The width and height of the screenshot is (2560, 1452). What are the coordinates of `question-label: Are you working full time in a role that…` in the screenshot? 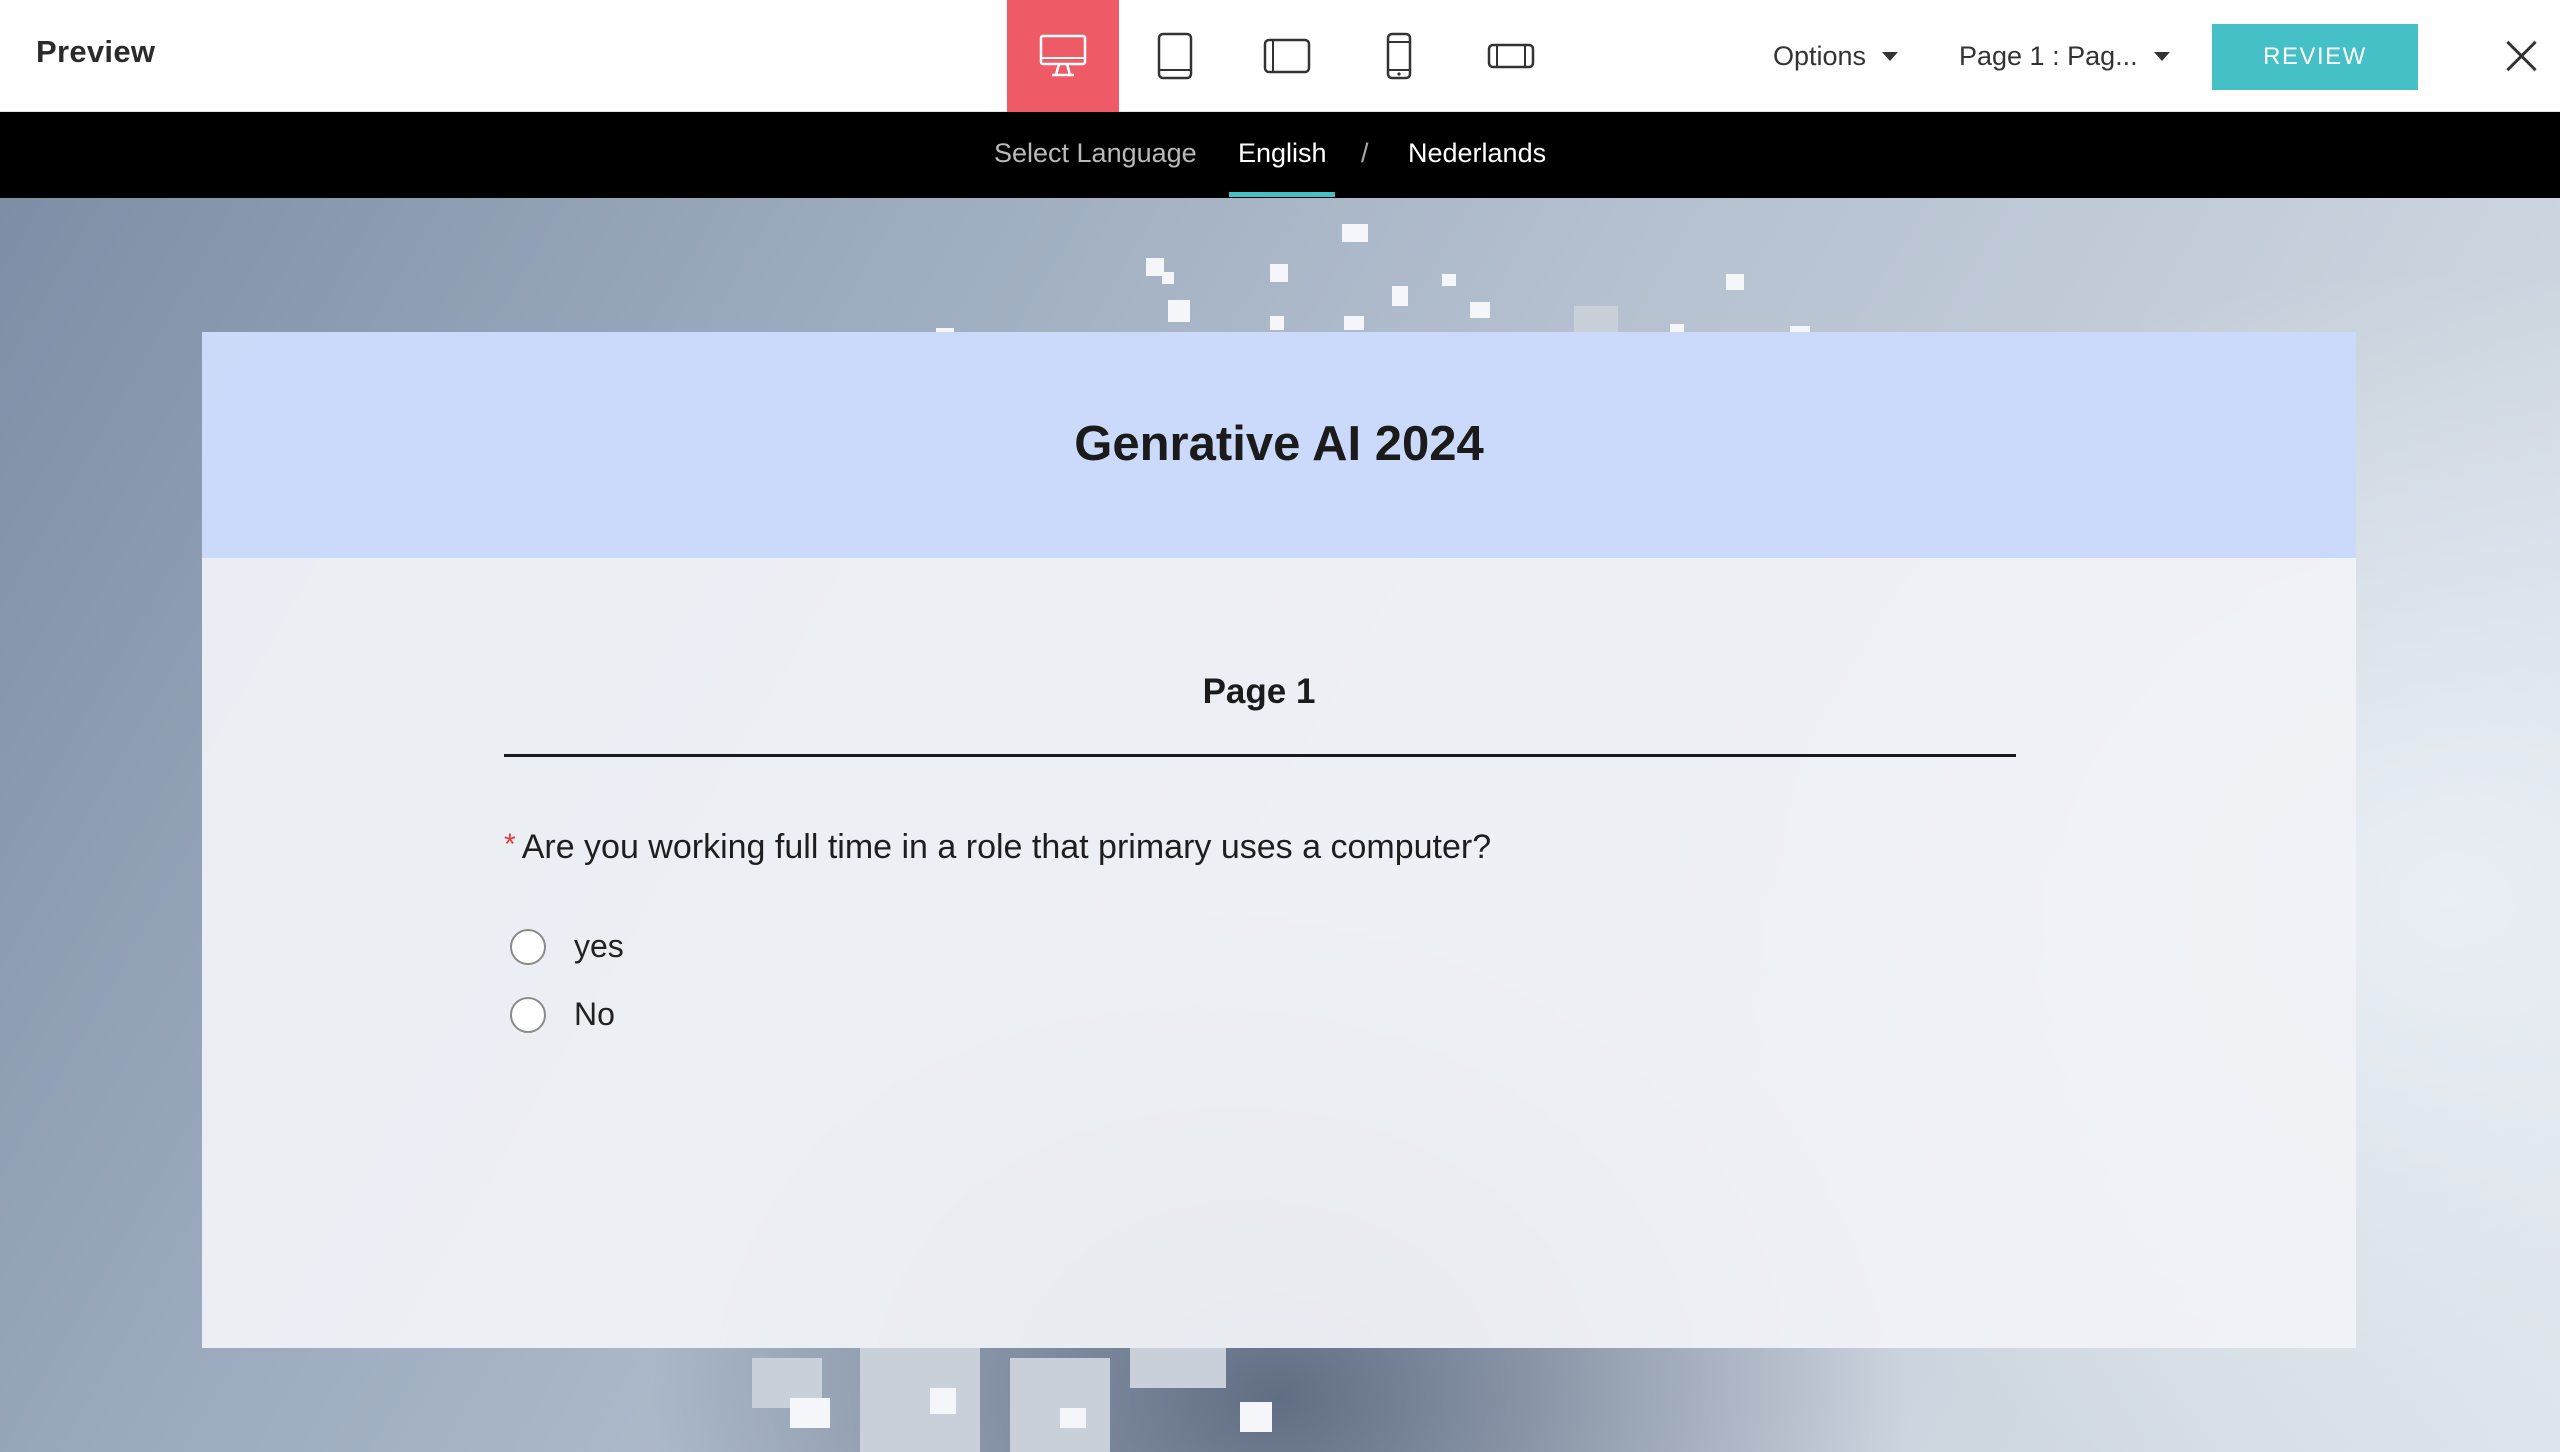 It's located at (1006, 847).